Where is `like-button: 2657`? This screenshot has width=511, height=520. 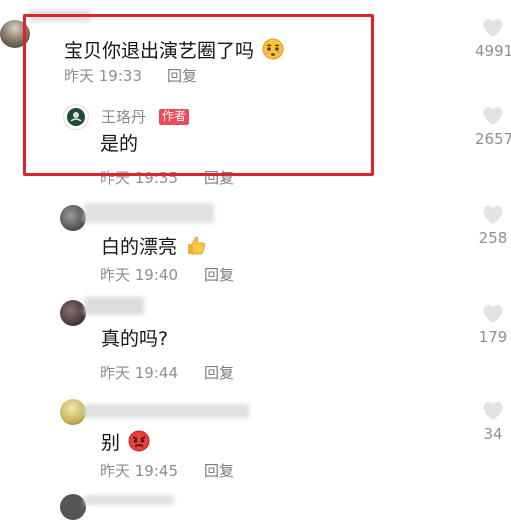
like-button: 2657 is located at coordinates (493, 126).